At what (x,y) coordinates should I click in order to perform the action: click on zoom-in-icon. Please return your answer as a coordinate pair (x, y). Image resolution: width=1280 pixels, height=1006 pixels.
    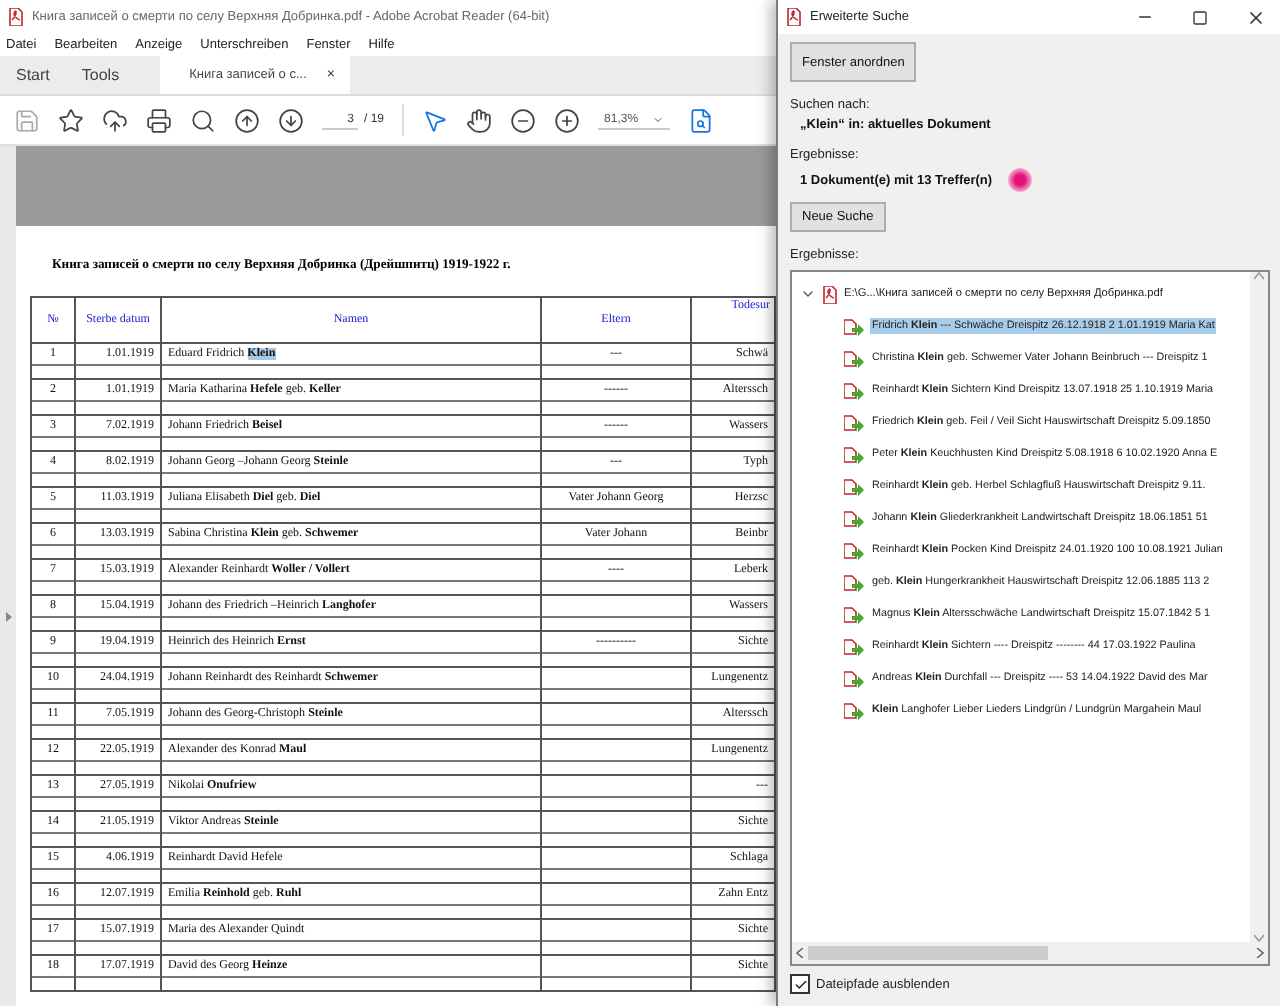
    Looking at the image, I should click on (567, 120).